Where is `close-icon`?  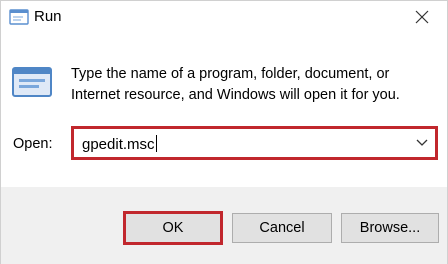 close-icon is located at coordinates (422, 17).